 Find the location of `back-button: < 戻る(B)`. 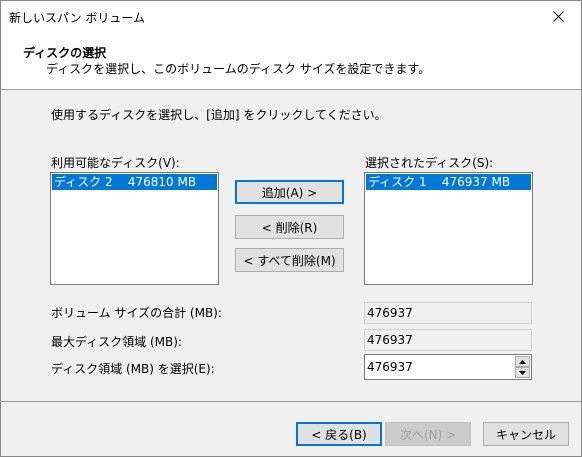

back-button: < 戻る(B) is located at coordinates (339, 434).